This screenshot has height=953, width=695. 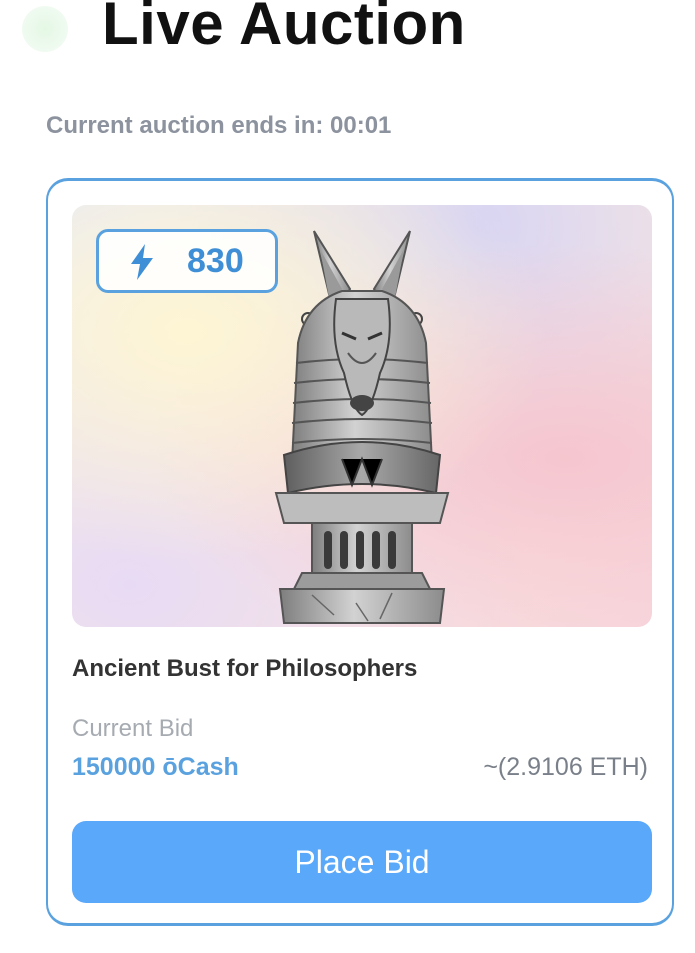 What do you see at coordinates (565, 767) in the screenshot?
I see `current-bid-eth: ~(2.9106 ETH)` at bounding box center [565, 767].